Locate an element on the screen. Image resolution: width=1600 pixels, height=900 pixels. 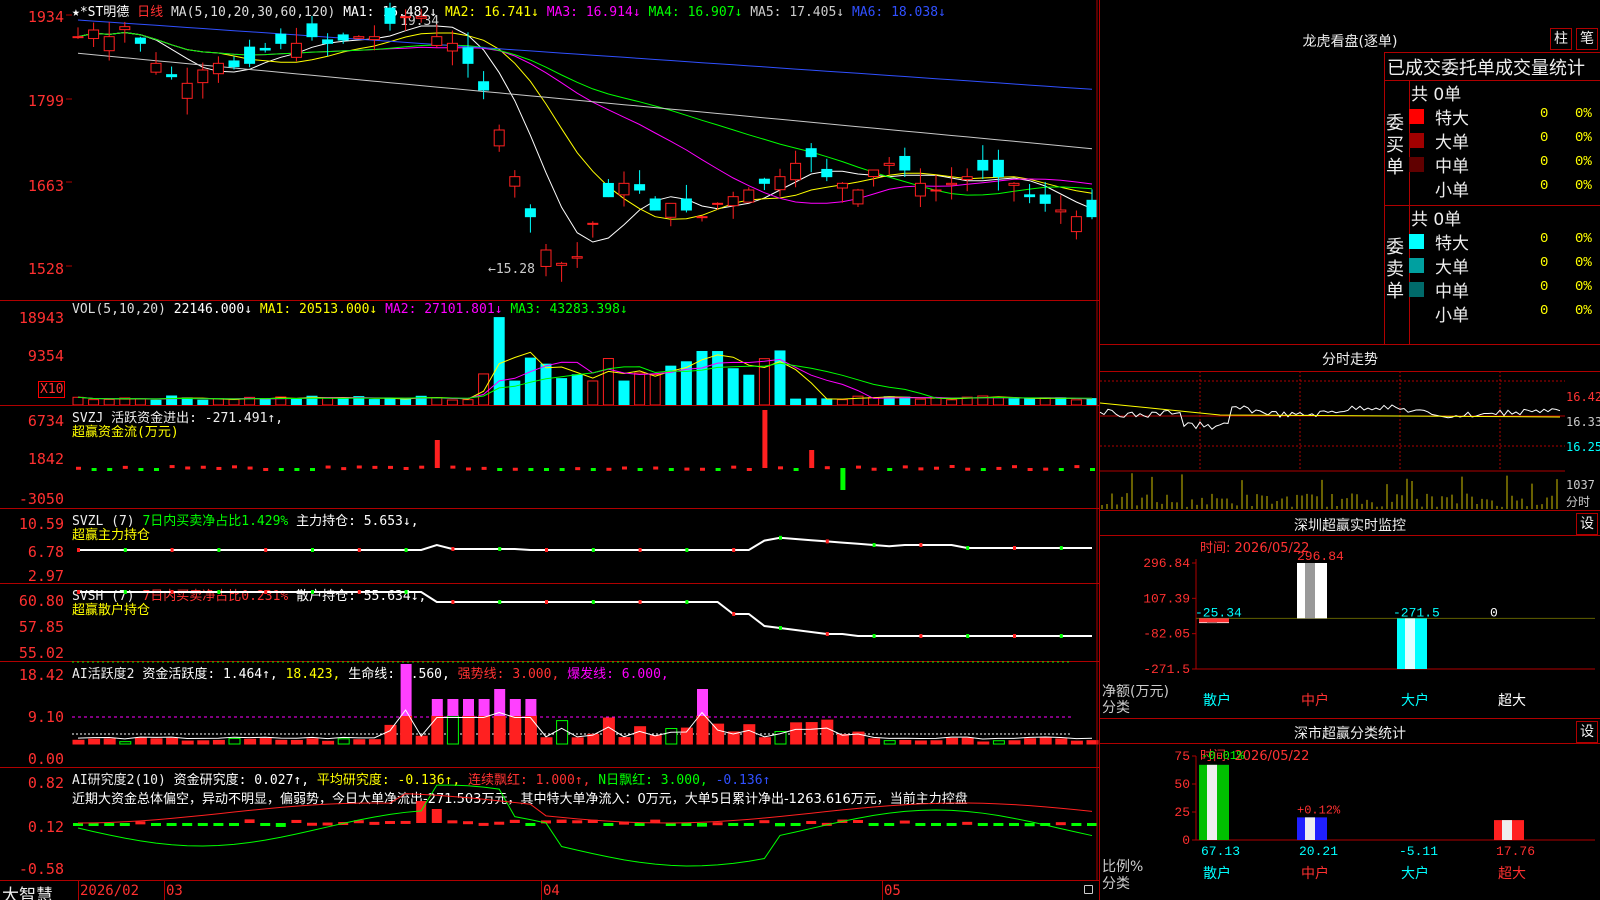
date-tick: 03 is located at coordinates (174, 891).